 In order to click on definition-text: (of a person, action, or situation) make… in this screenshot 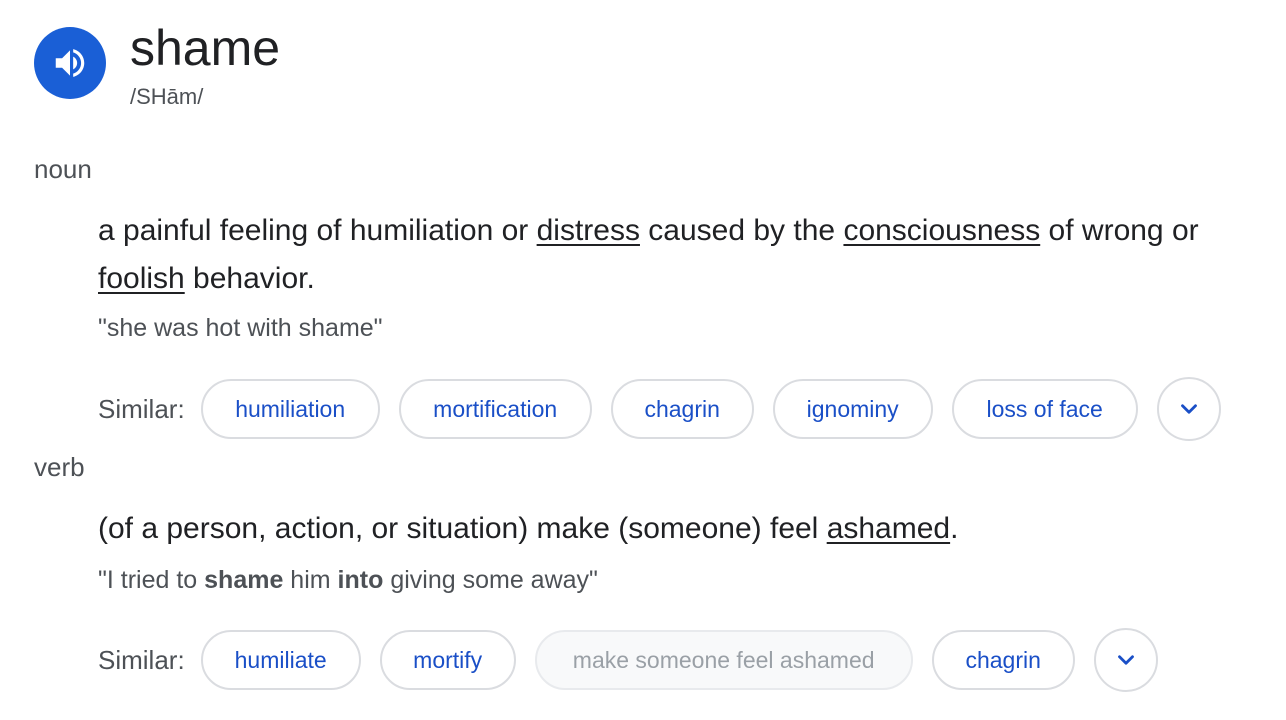, I will do `click(462, 528)`.